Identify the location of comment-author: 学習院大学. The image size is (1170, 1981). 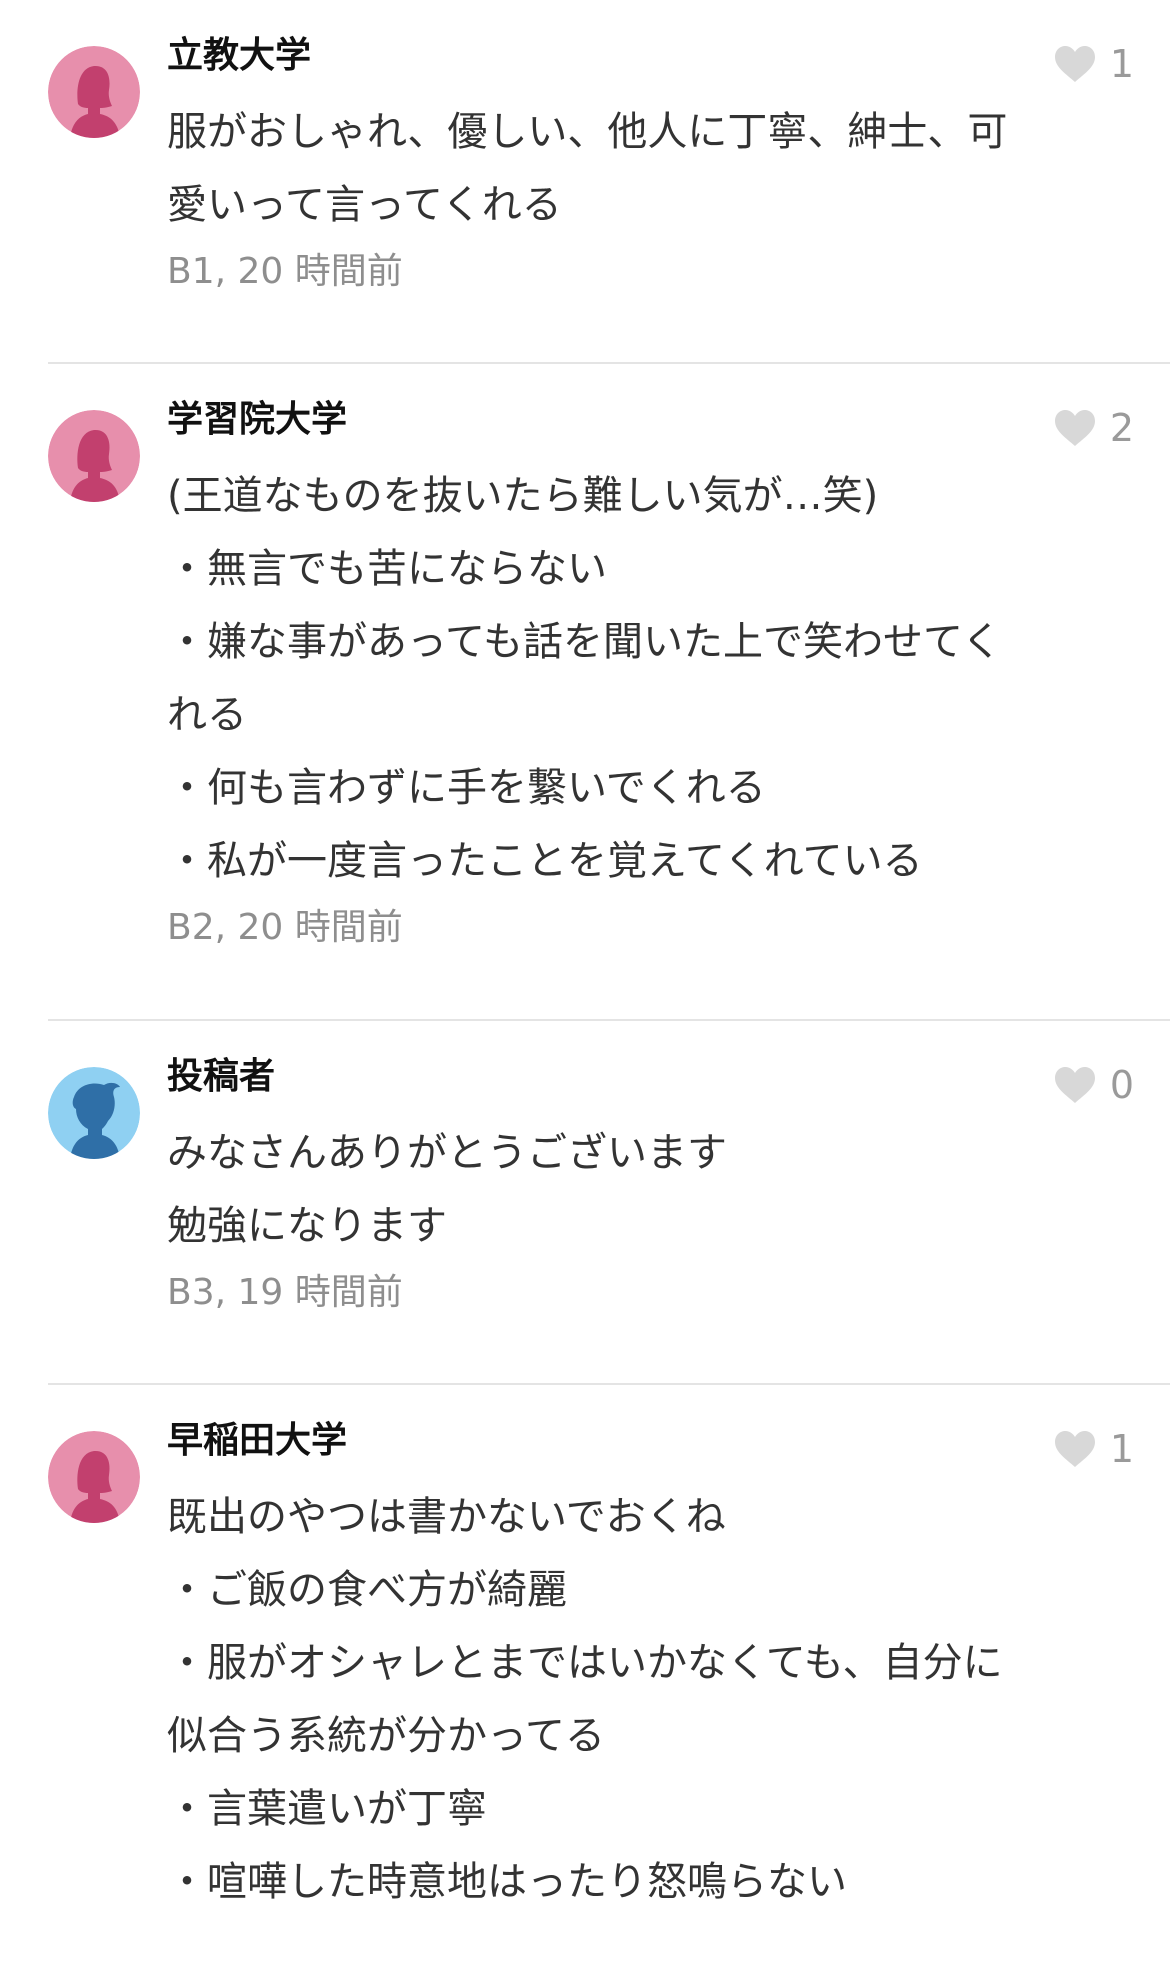
(650, 420).